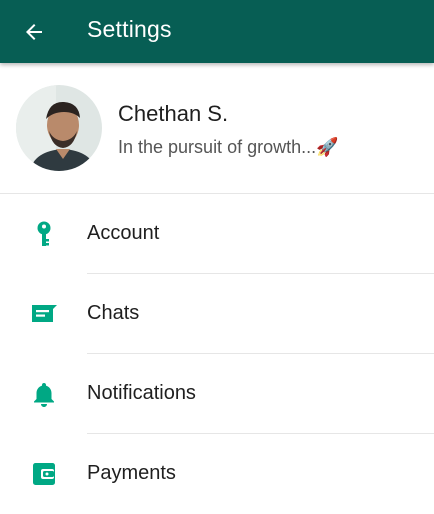 This screenshot has height=514, width=434. What do you see at coordinates (141, 393) in the screenshot?
I see `menu-item-label: Notifications` at bounding box center [141, 393].